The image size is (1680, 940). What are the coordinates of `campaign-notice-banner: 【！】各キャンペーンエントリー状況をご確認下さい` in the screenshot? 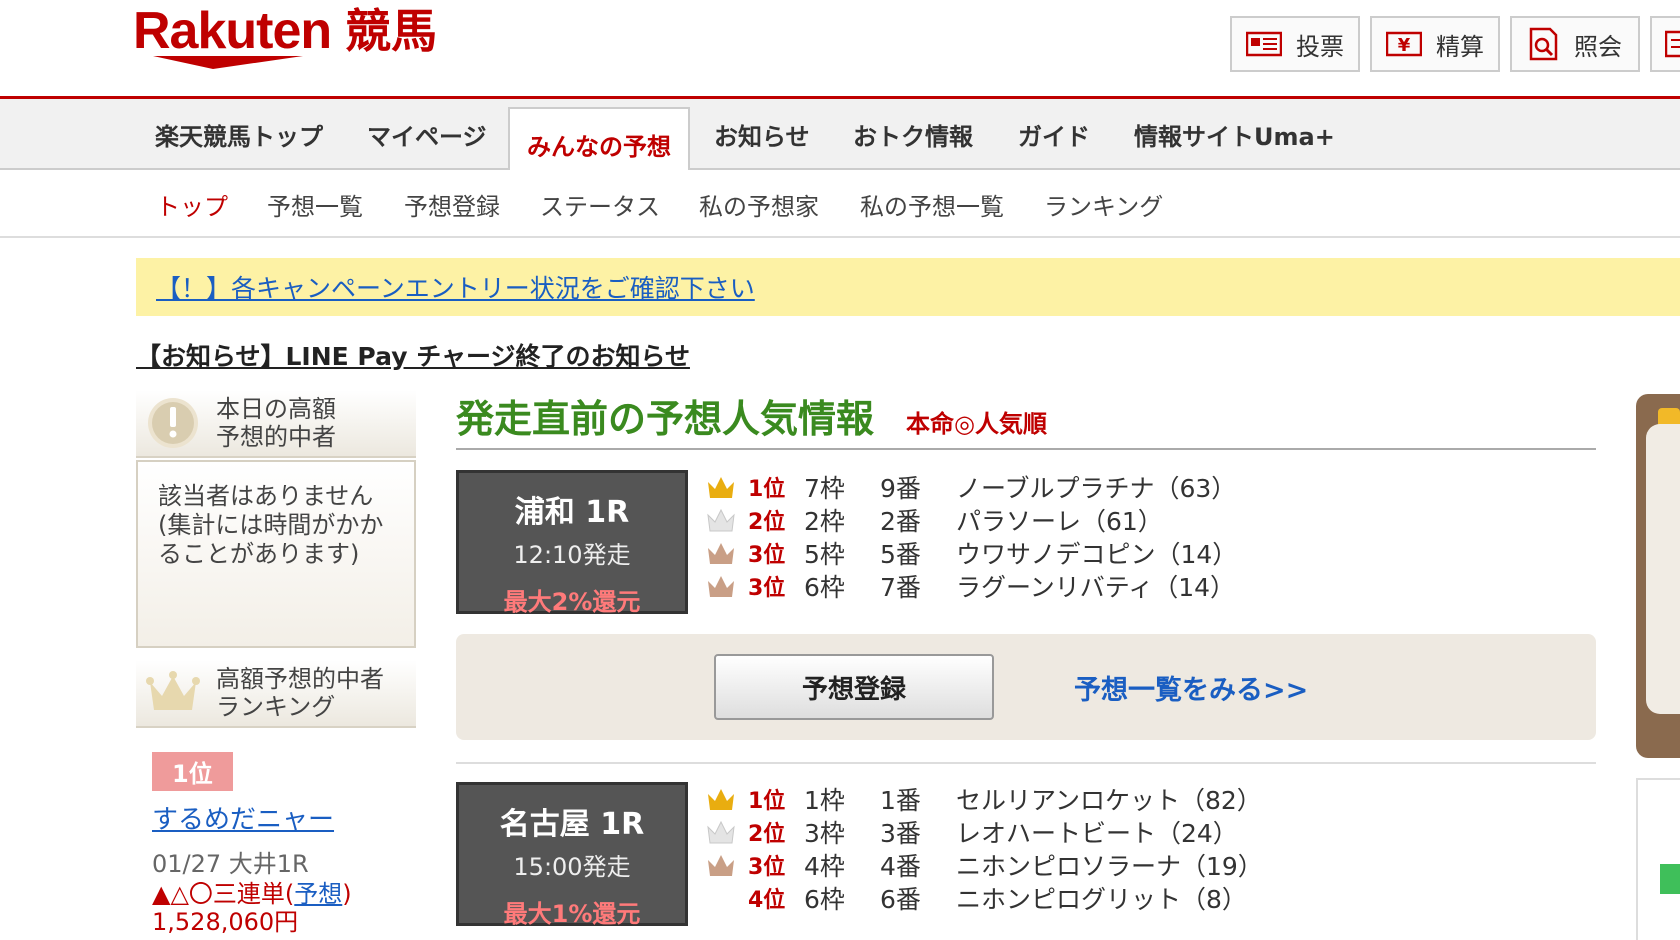 It's located at (908, 287).